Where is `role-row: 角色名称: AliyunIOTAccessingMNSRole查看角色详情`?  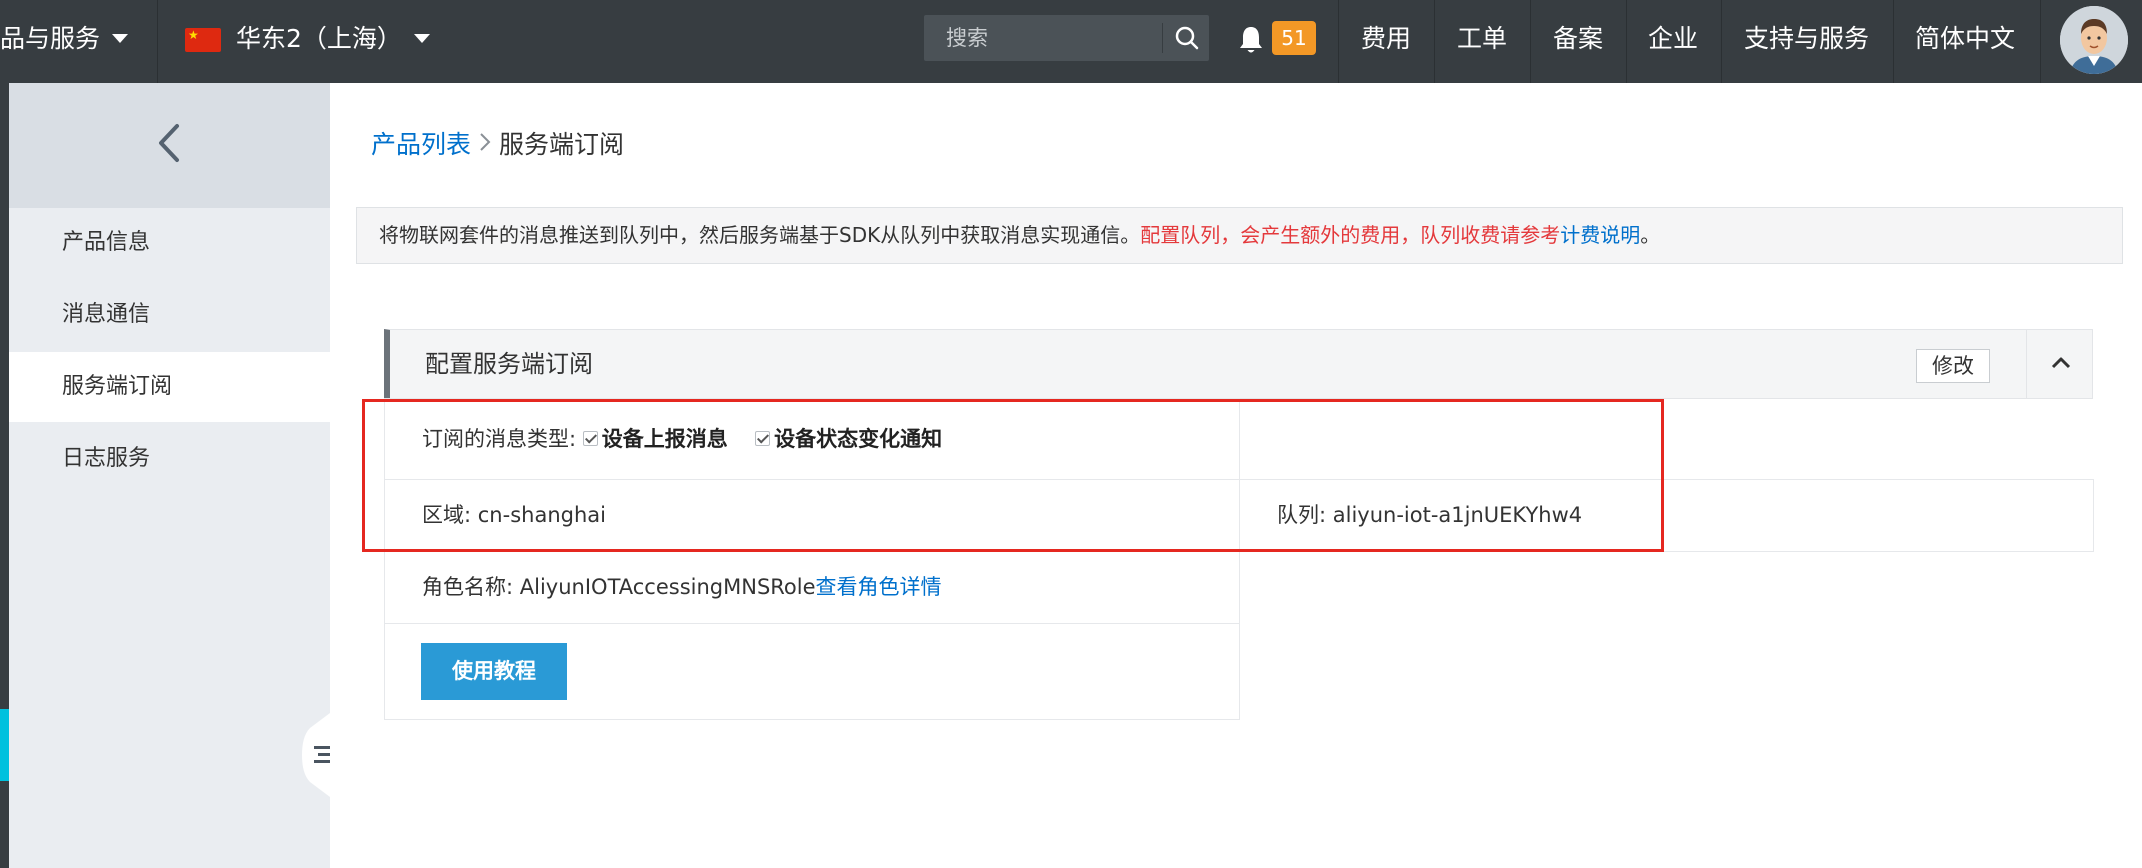
role-row: 角色名称: AliyunIOTAccessingMNSRole查看角色详情 is located at coordinates (812, 587).